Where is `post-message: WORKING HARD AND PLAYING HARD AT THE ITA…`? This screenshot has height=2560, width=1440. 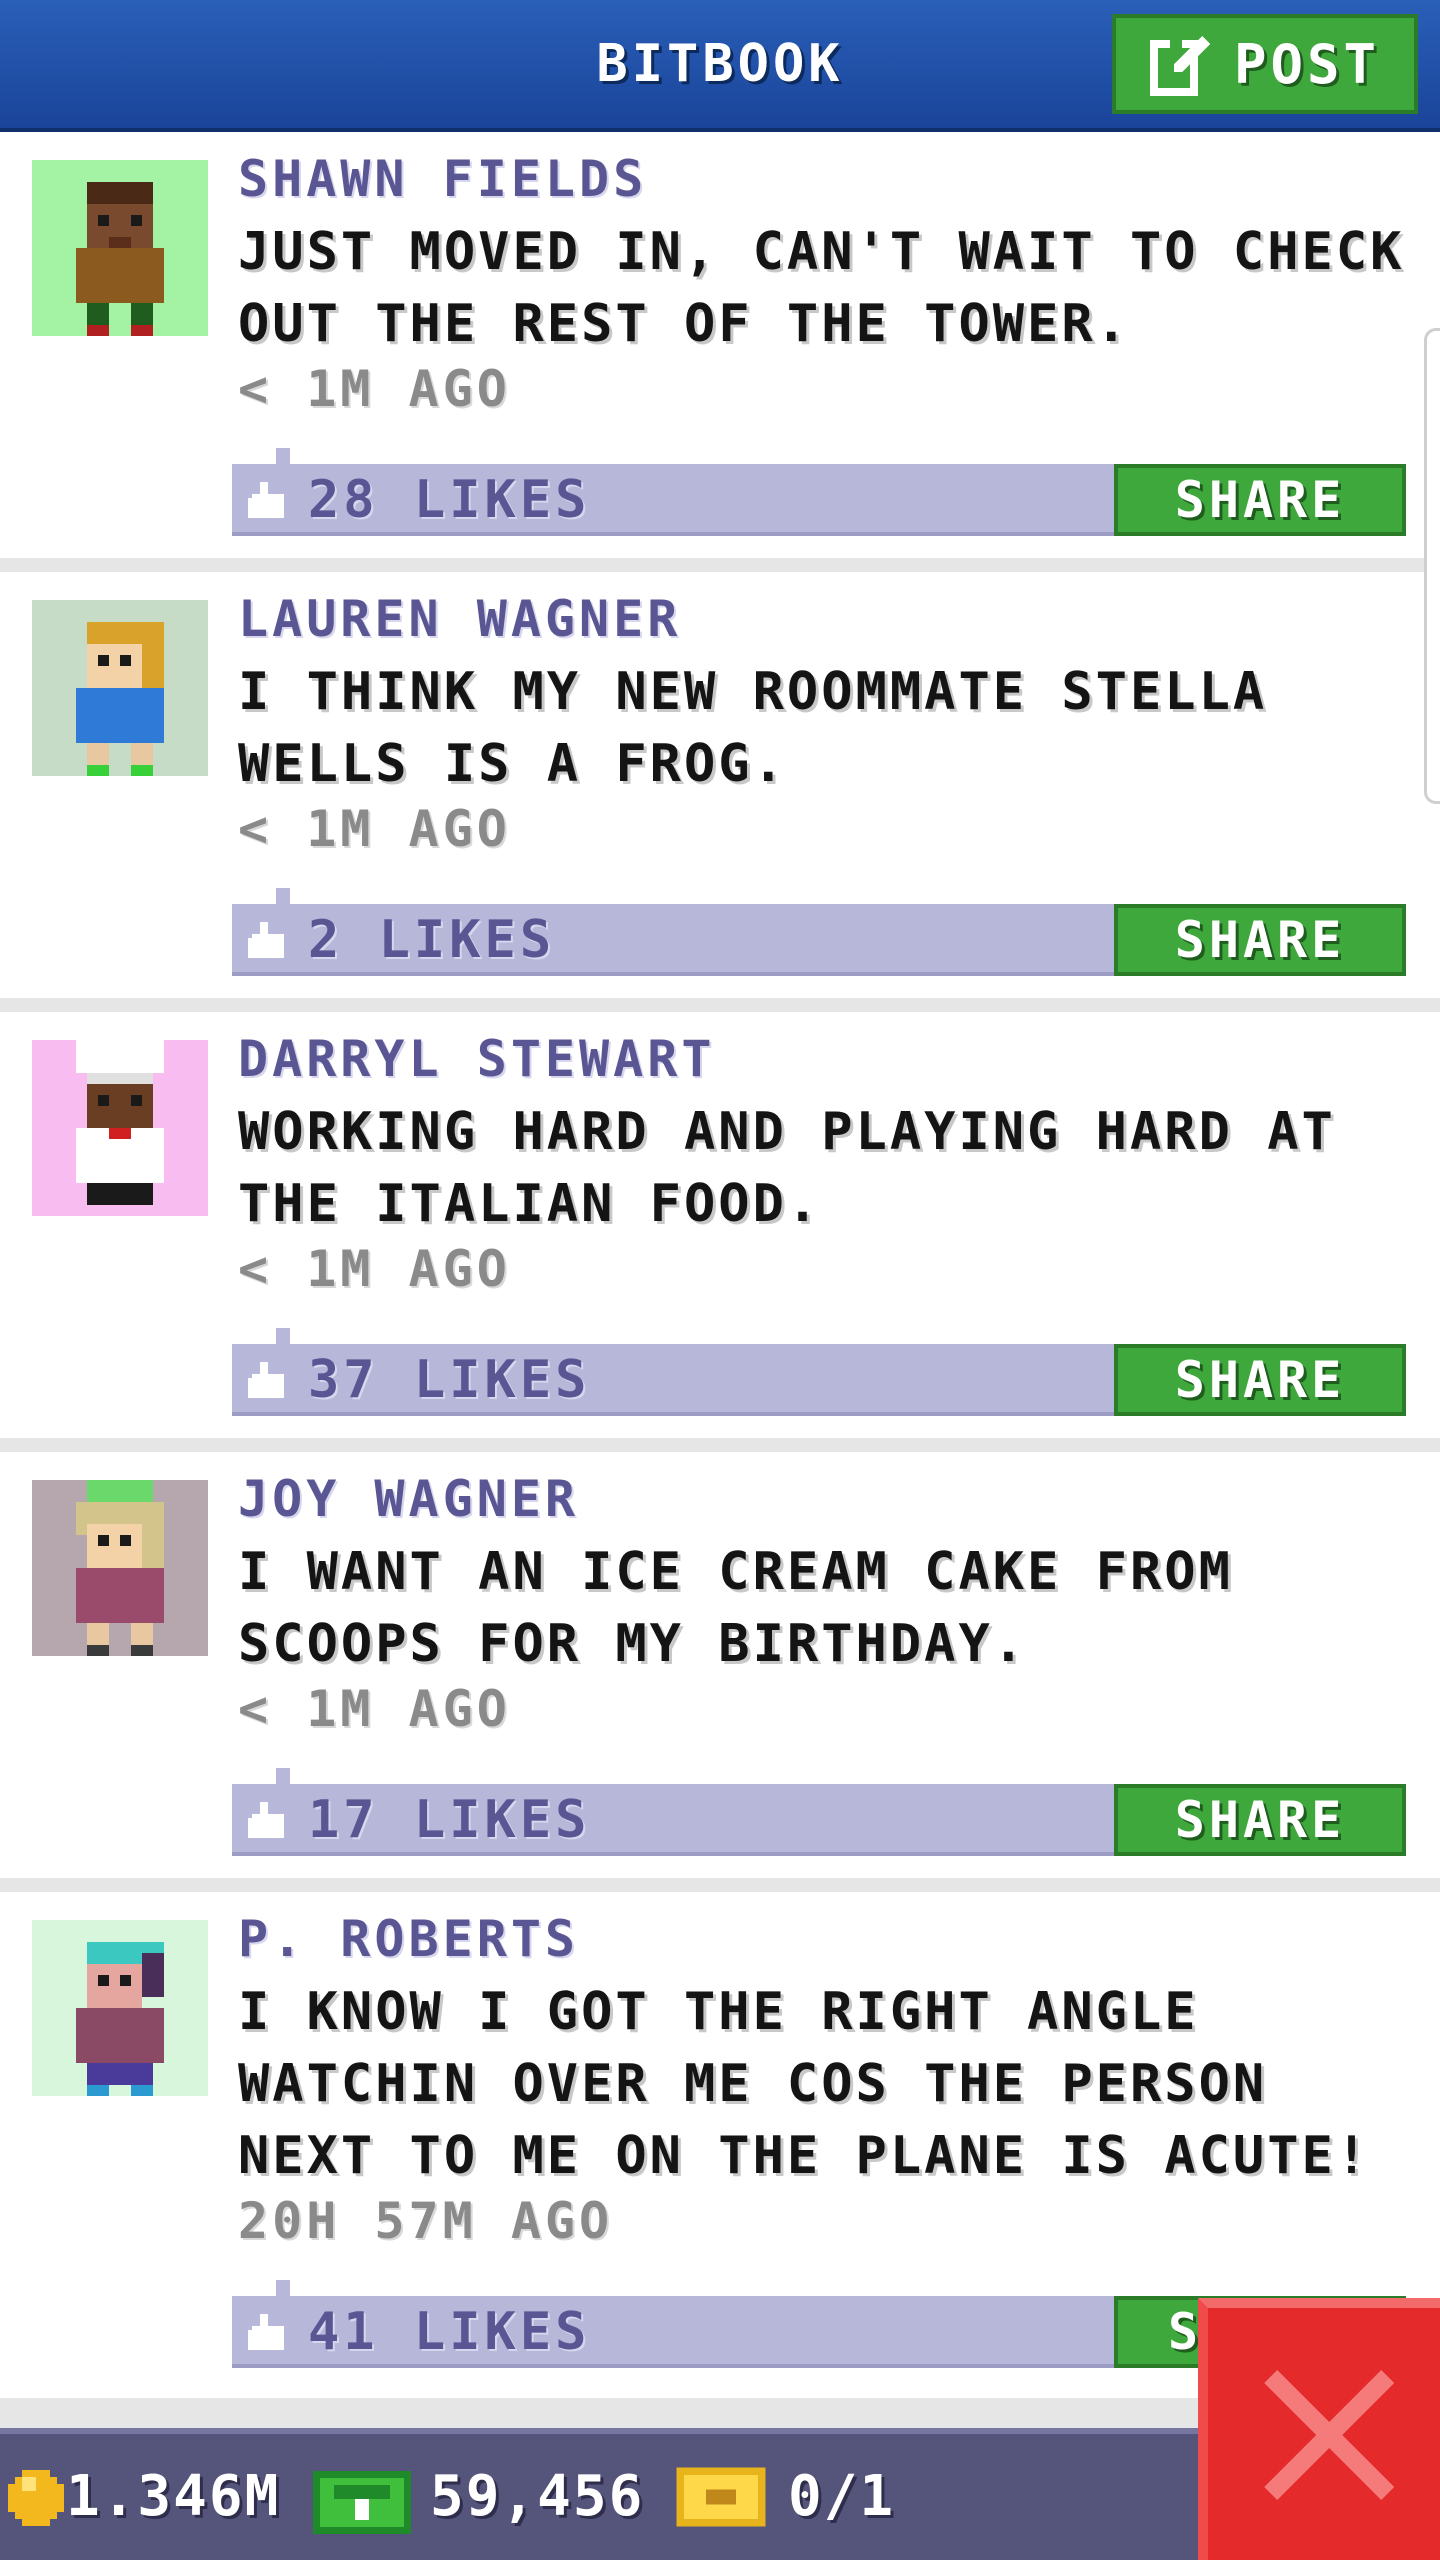
post-message: WORKING HARD AND PLAYING HARD AT THE ITA… is located at coordinates (787, 1168).